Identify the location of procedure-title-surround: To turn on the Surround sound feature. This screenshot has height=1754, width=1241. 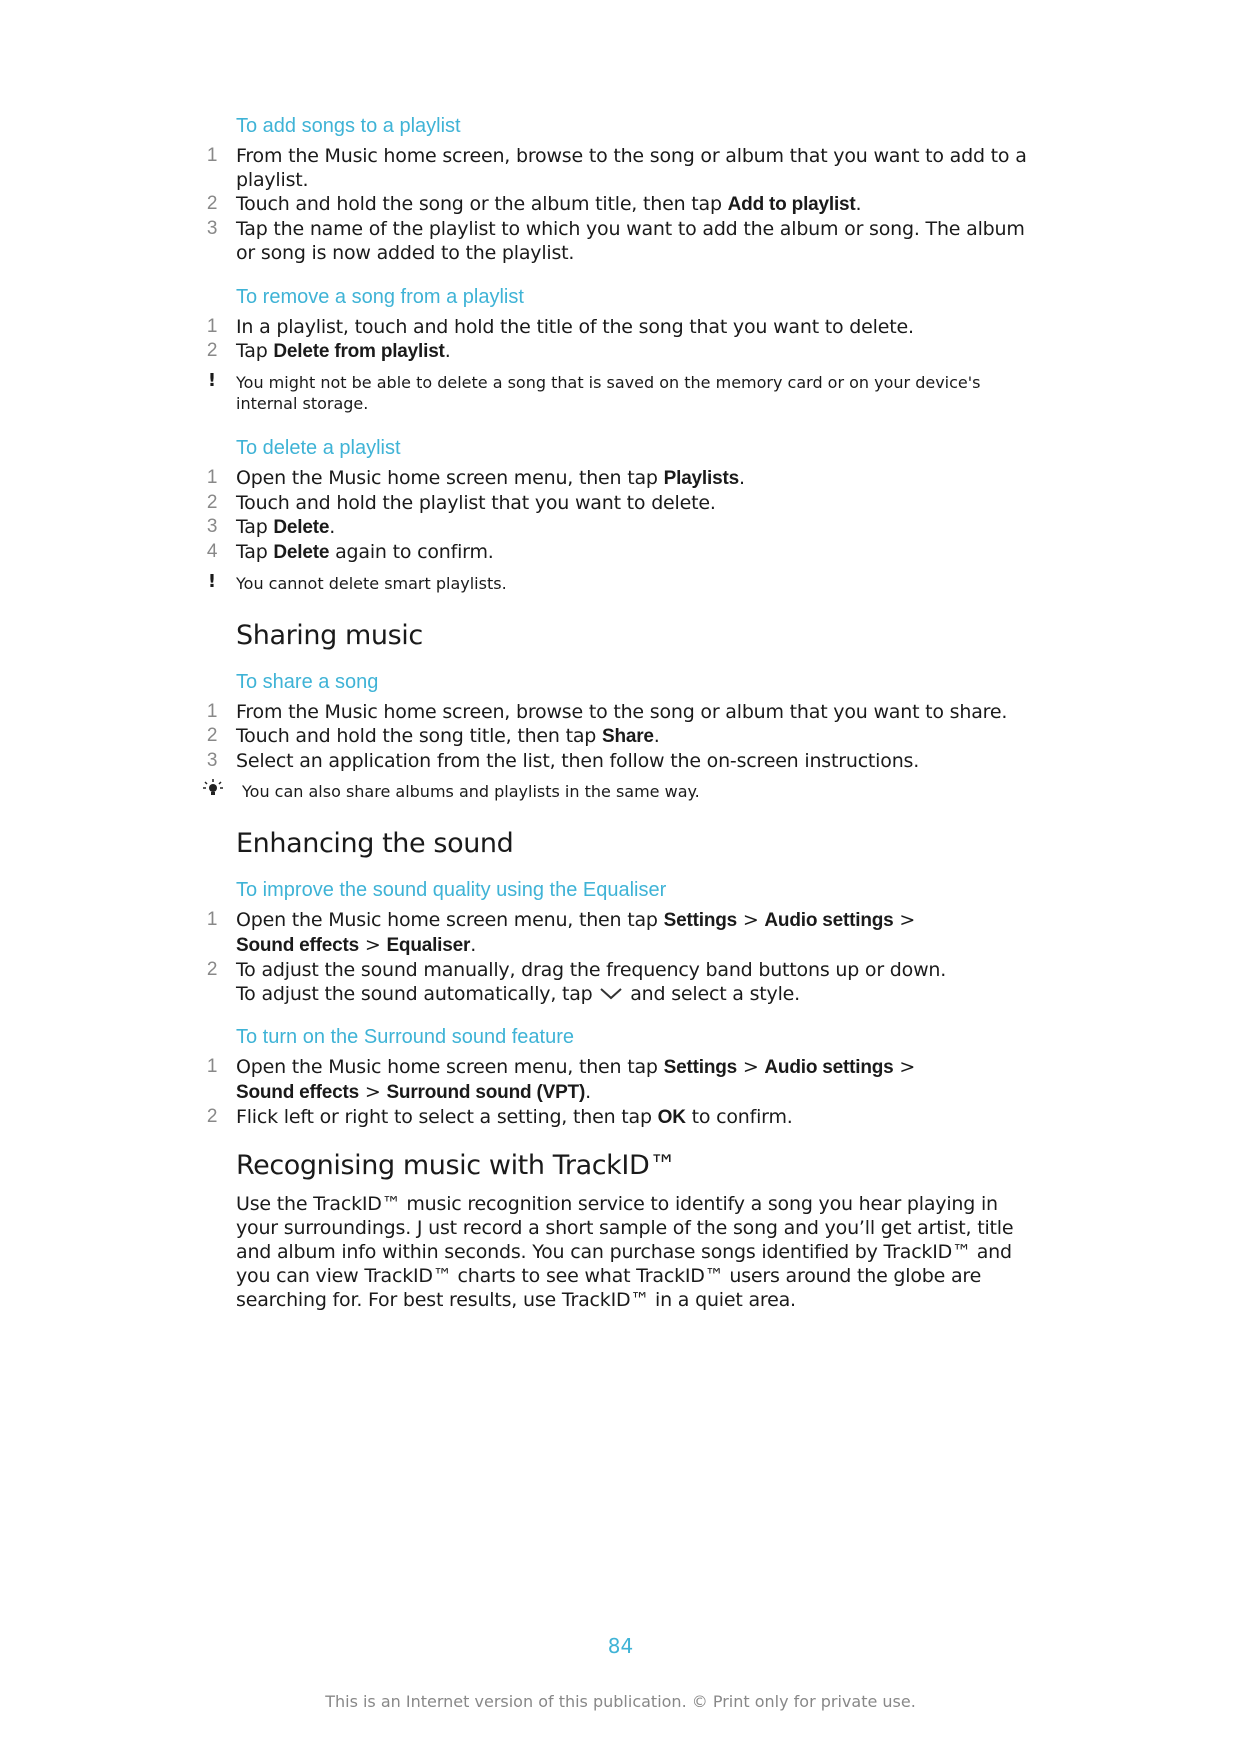
(405, 1036).